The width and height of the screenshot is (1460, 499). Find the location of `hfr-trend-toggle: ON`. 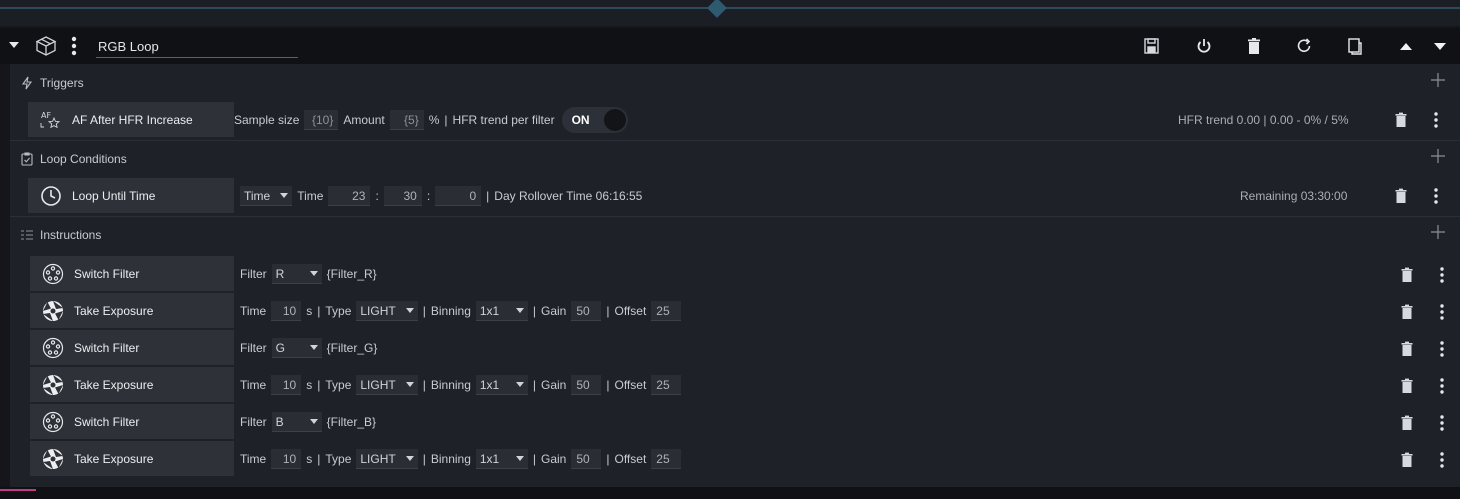

hfr-trend-toggle: ON is located at coordinates (594, 120).